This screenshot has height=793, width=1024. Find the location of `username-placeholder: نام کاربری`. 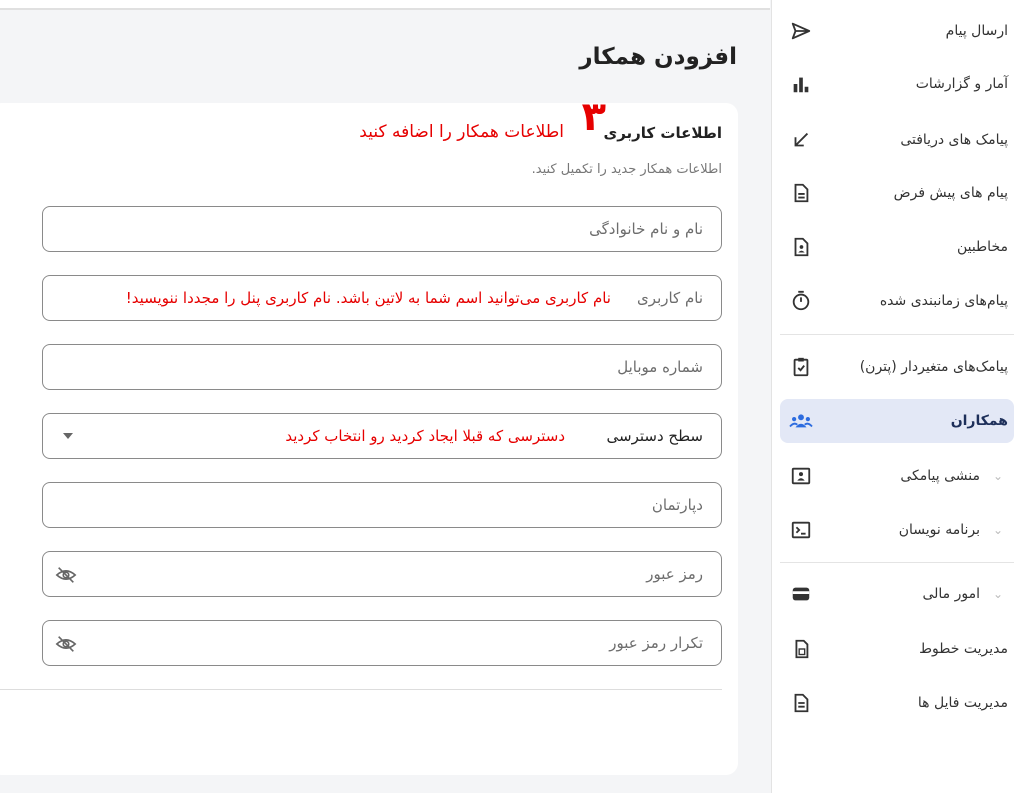

username-placeholder: نام کاربری is located at coordinates (670, 298).